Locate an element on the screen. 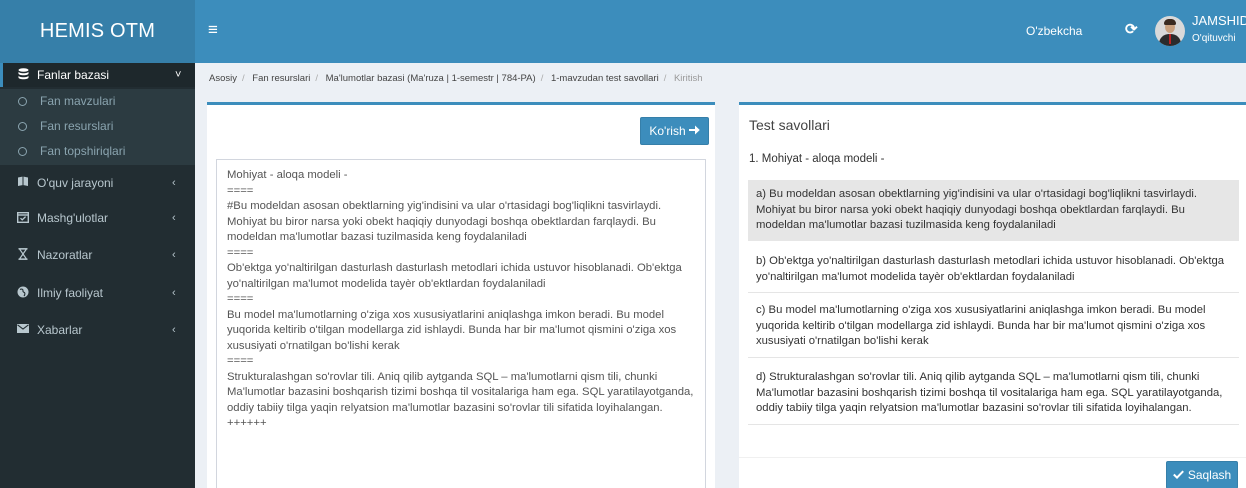 The image size is (1246, 488). question-text: 1. Mohiyat - aloqa modeli - is located at coordinates (817, 159).